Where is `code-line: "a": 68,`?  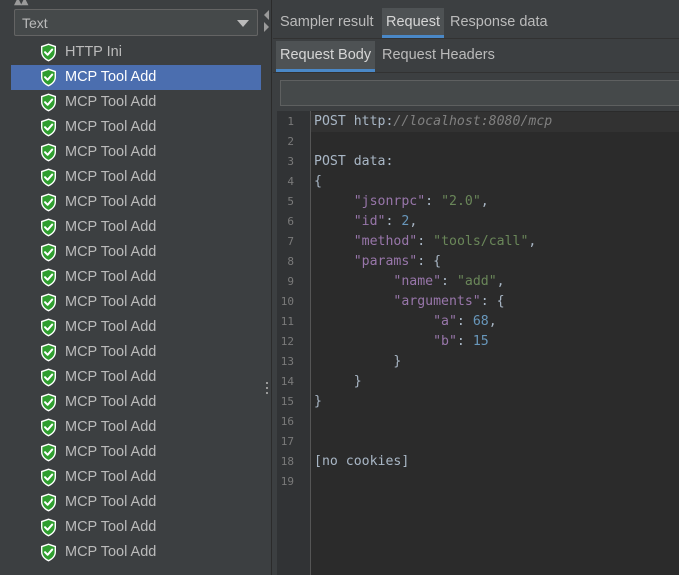 code-line: "a": 68, is located at coordinates (405, 322).